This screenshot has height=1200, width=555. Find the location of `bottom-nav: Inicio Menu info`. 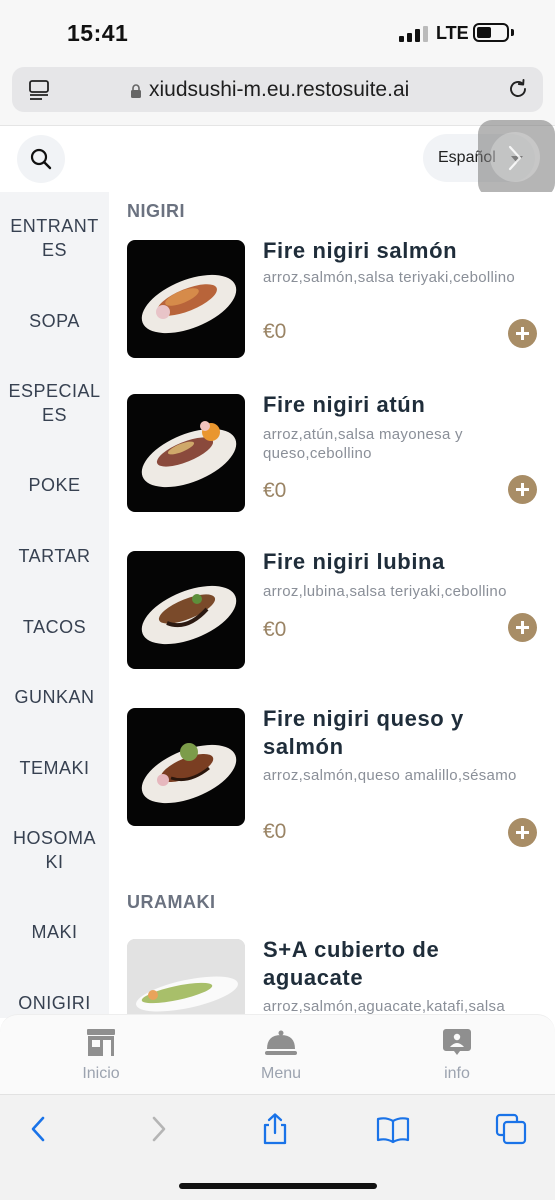

bottom-nav: Inicio Menu info is located at coordinates (277, 1054).